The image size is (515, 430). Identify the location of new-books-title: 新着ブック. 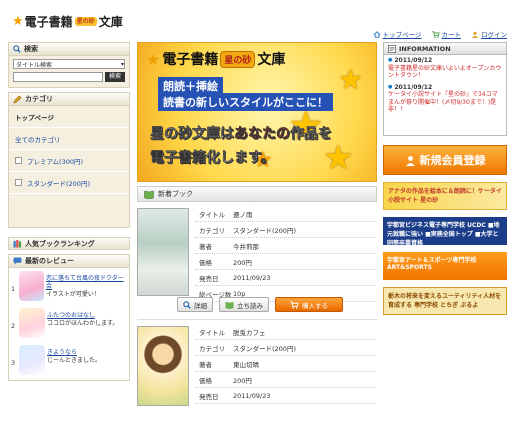
(175, 194).